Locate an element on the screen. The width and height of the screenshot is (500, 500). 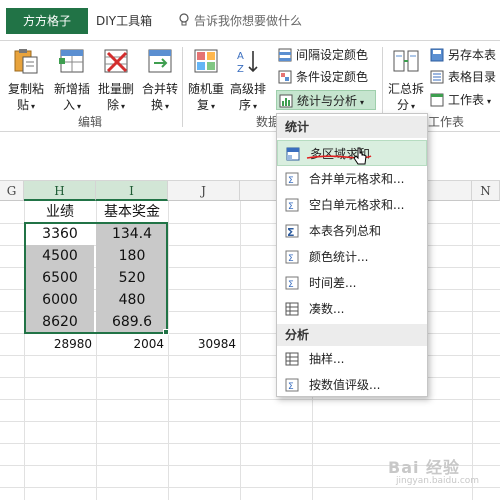
random-repeat-button: 随机重 复 ▾ is located at coordinates (206, 80).